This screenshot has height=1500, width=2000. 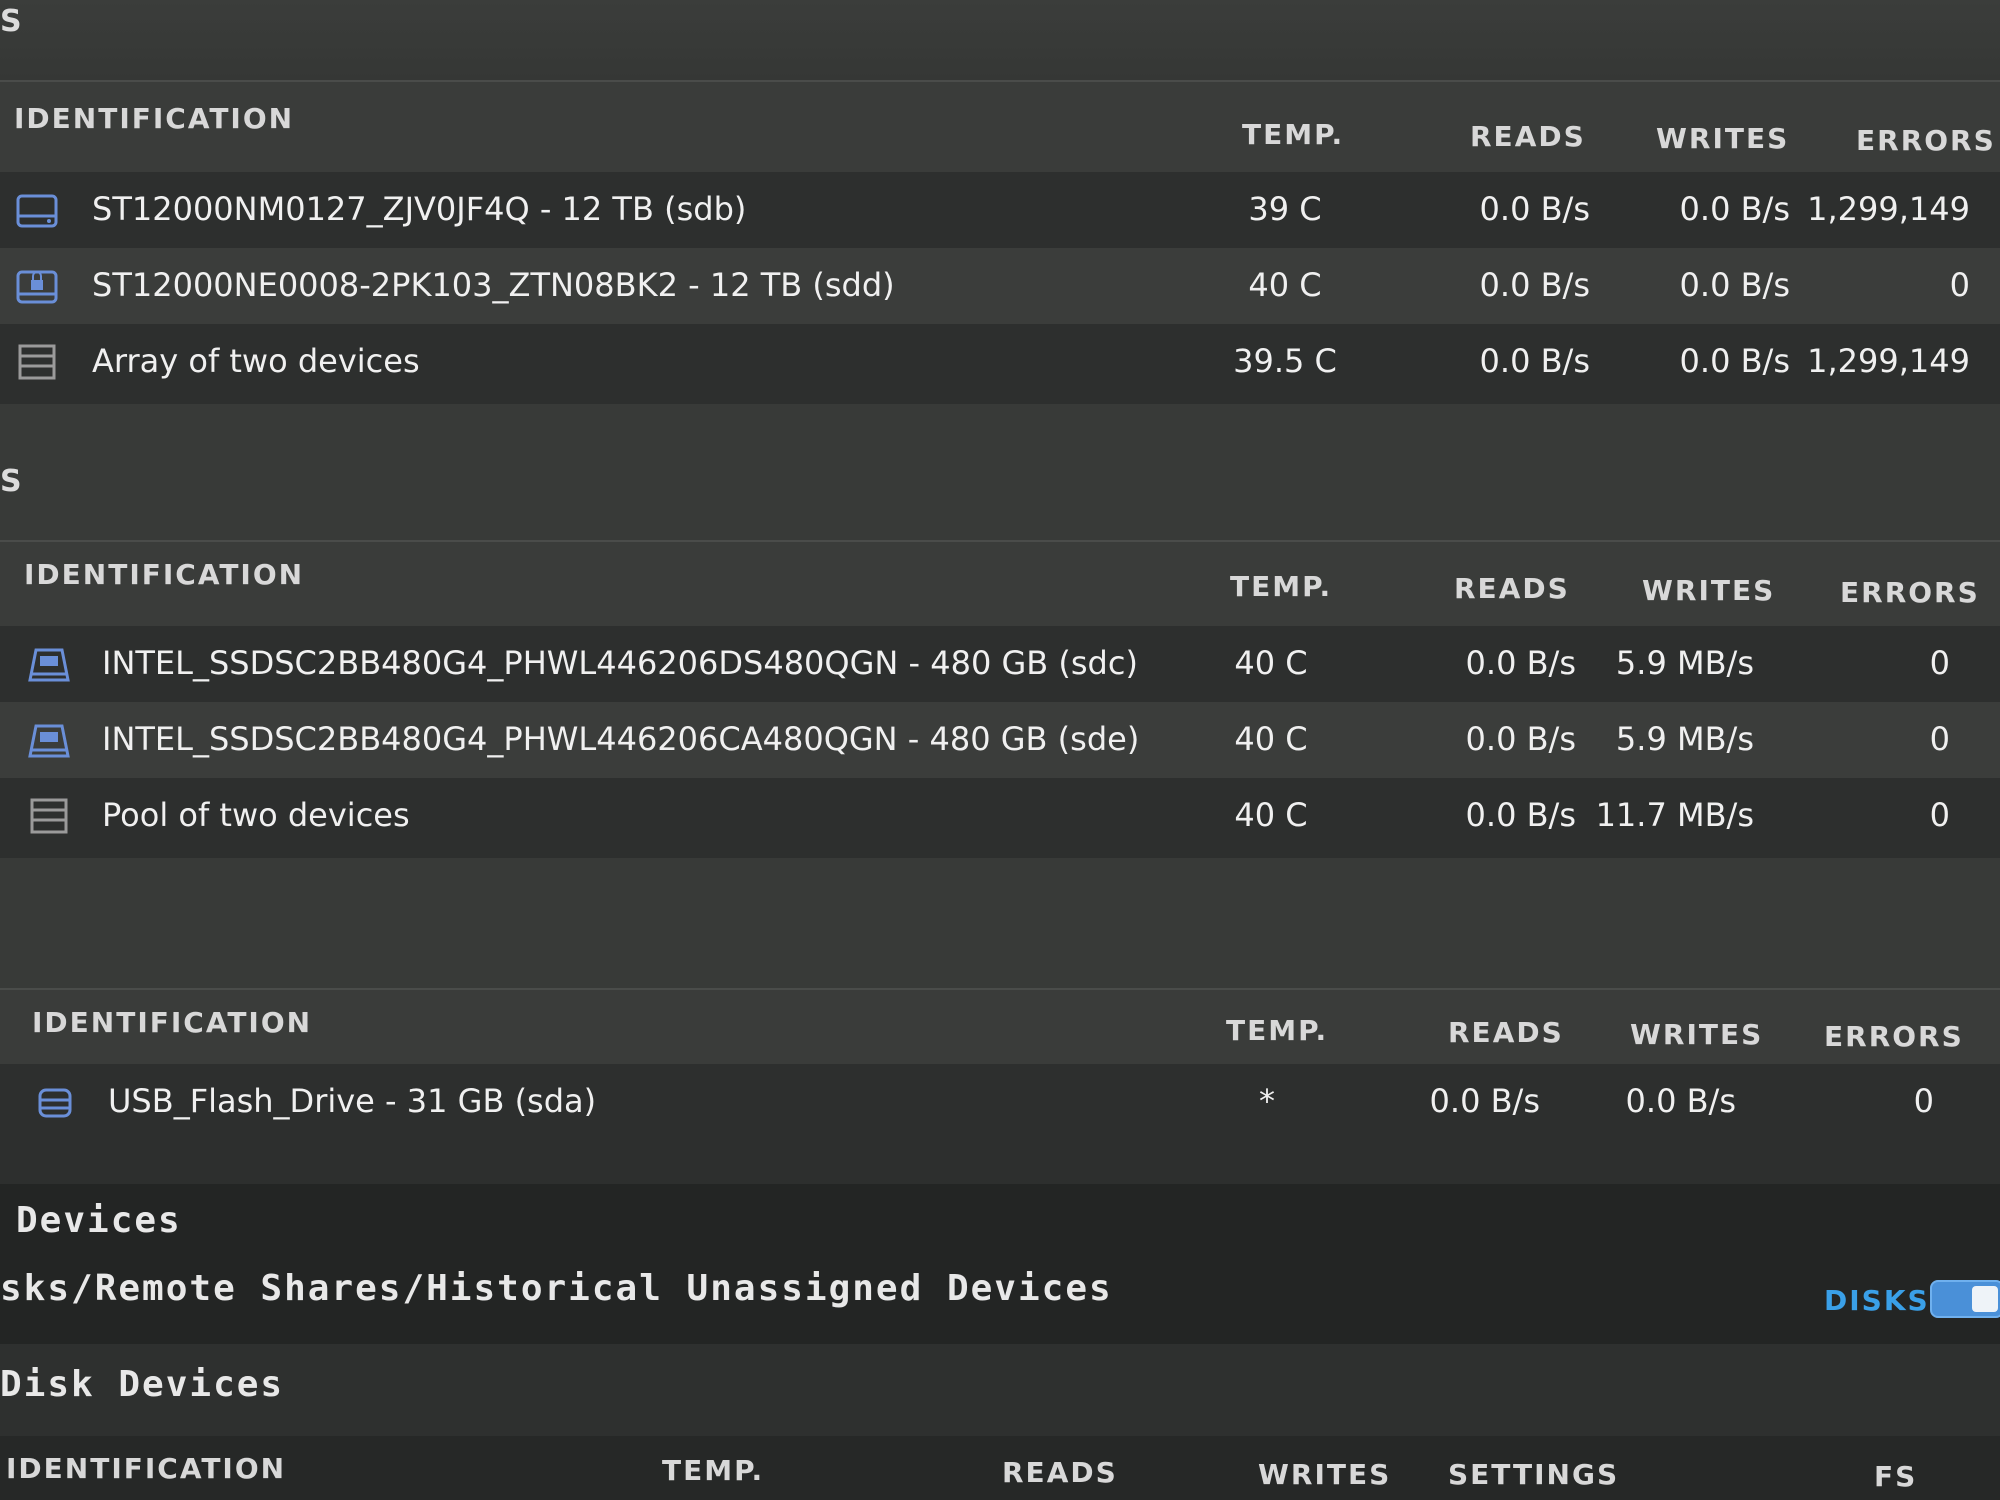 What do you see at coordinates (37, 286) in the screenshot?
I see `hdd-lock-icon` at bounding box center [37, 286].